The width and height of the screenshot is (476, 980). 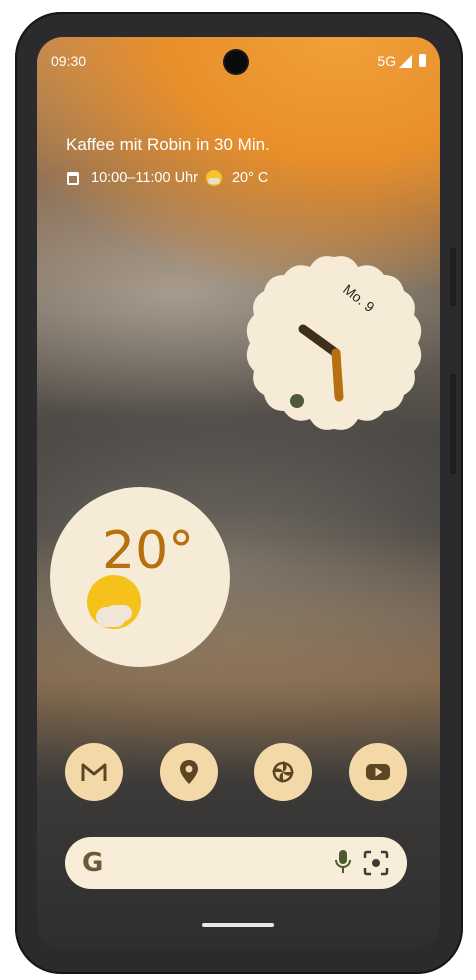 I want to click on status-time: 09:30, so click(x=69, y=61).